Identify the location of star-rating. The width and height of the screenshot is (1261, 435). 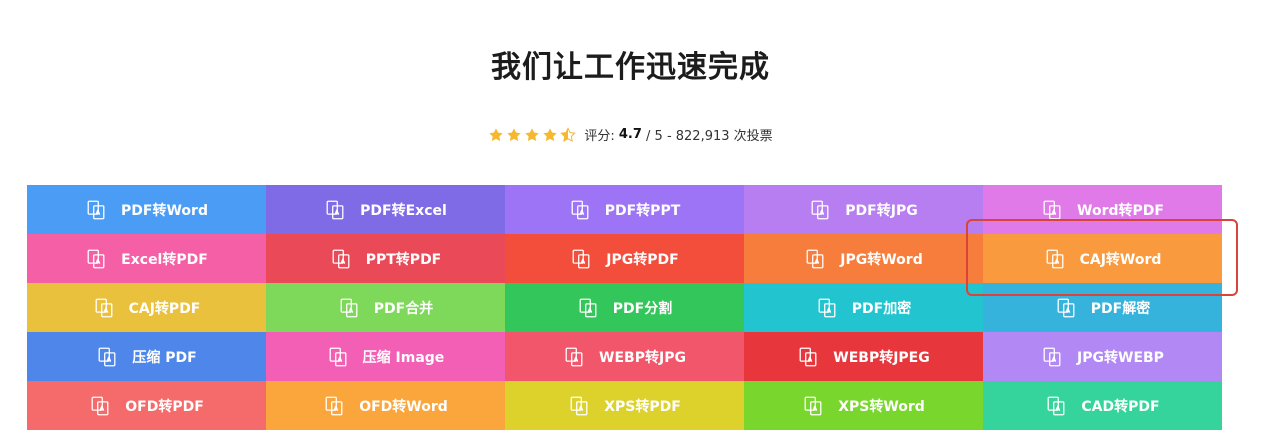
(533, 134).